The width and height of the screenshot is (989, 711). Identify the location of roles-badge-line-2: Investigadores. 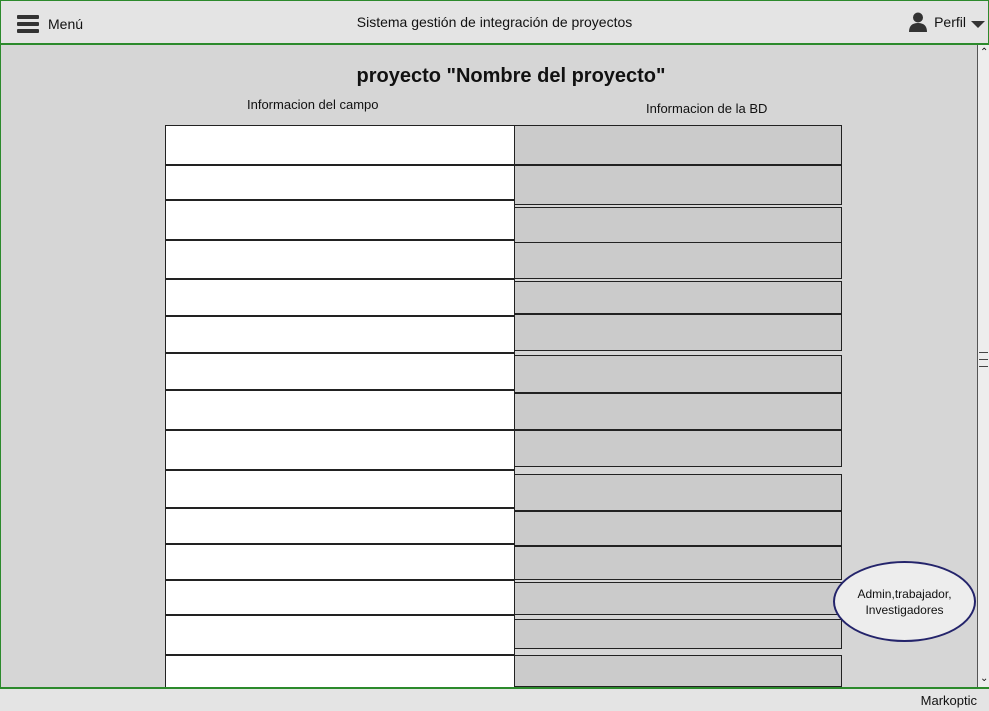
(904, 609).